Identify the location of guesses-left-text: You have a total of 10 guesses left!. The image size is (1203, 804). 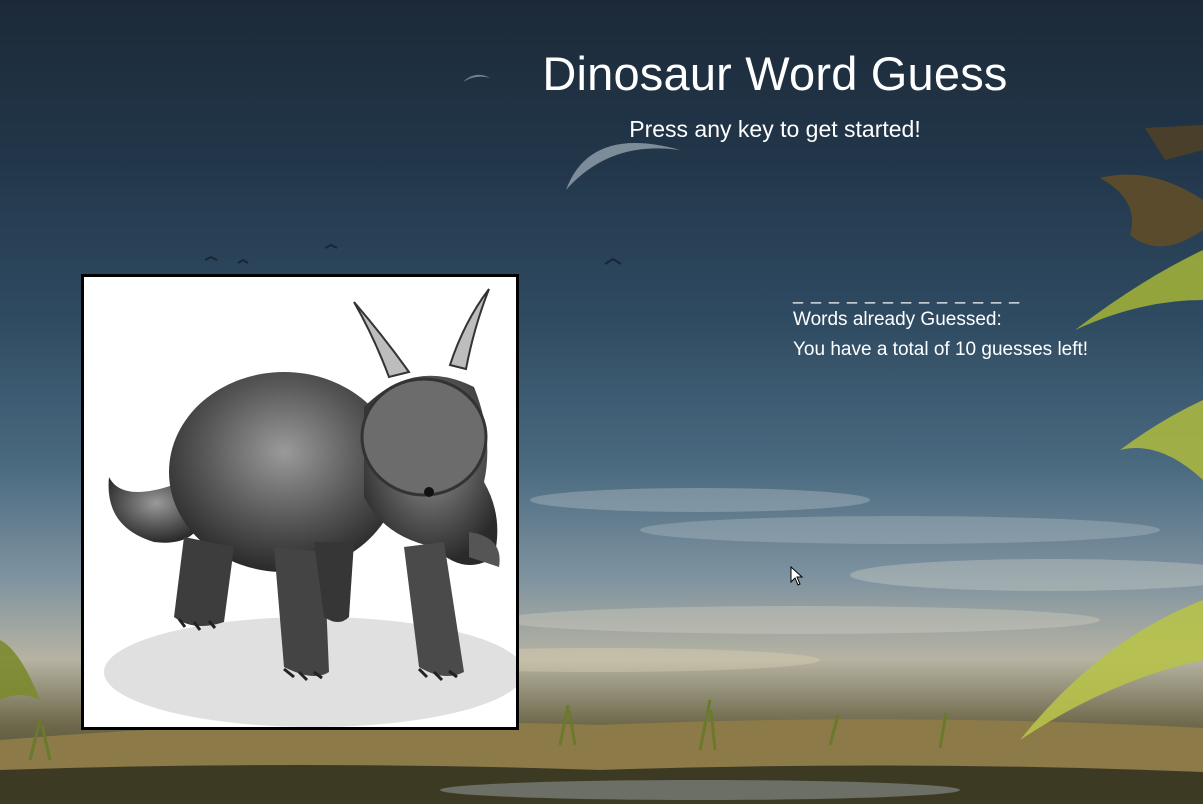
(941, 349).